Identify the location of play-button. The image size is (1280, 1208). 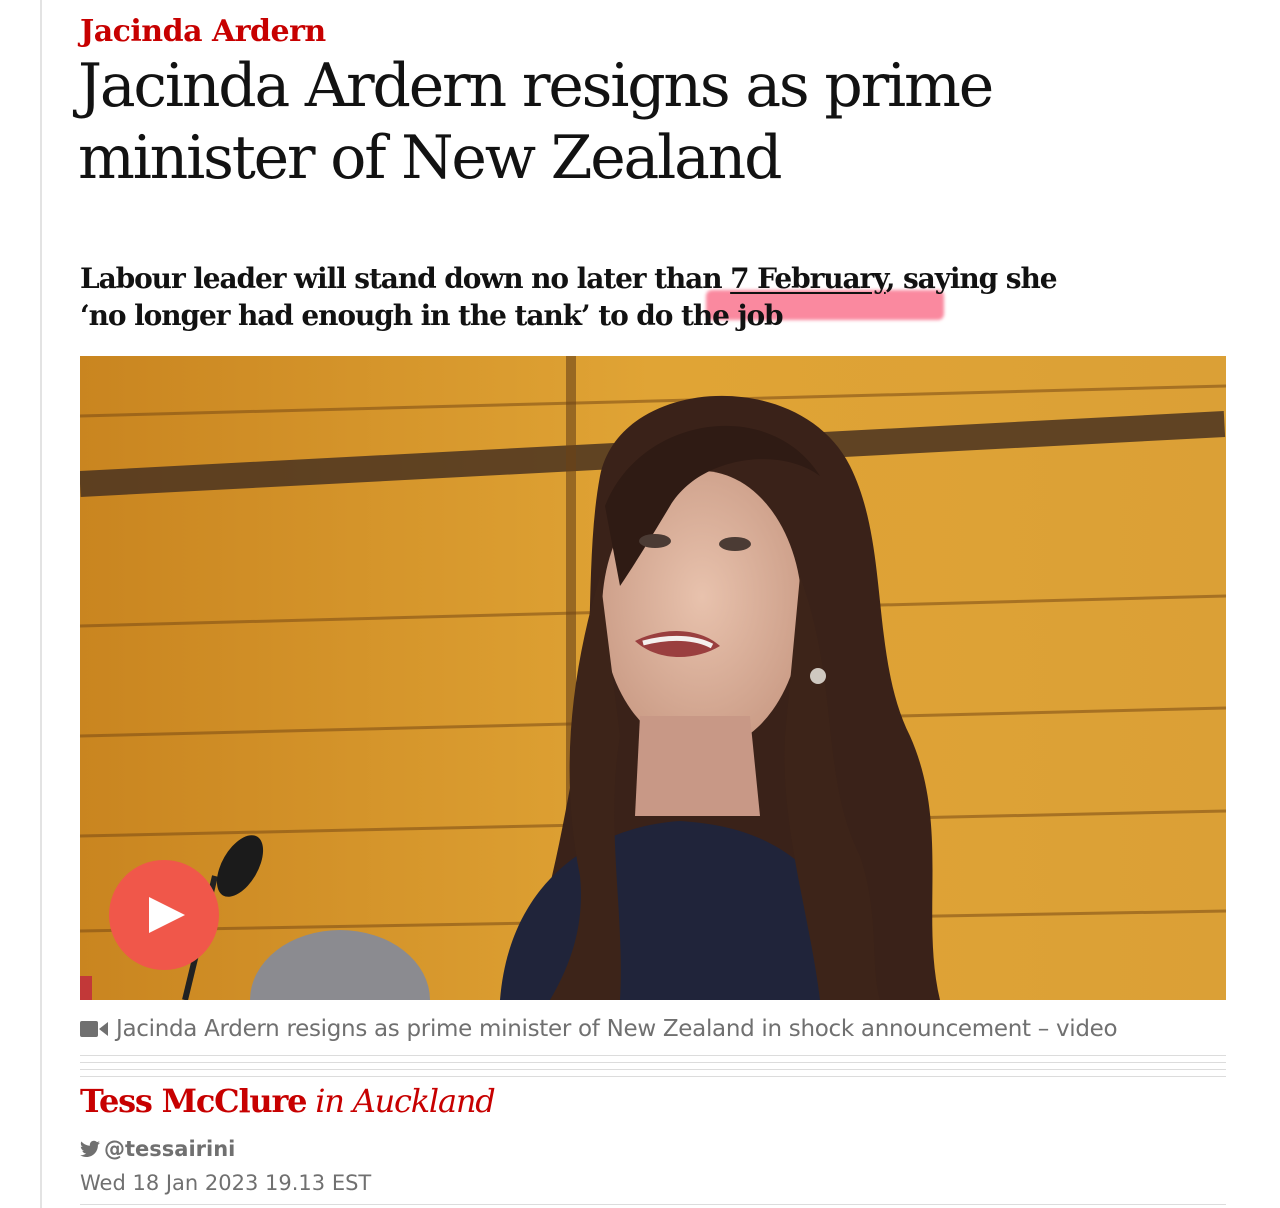
(164, 915).